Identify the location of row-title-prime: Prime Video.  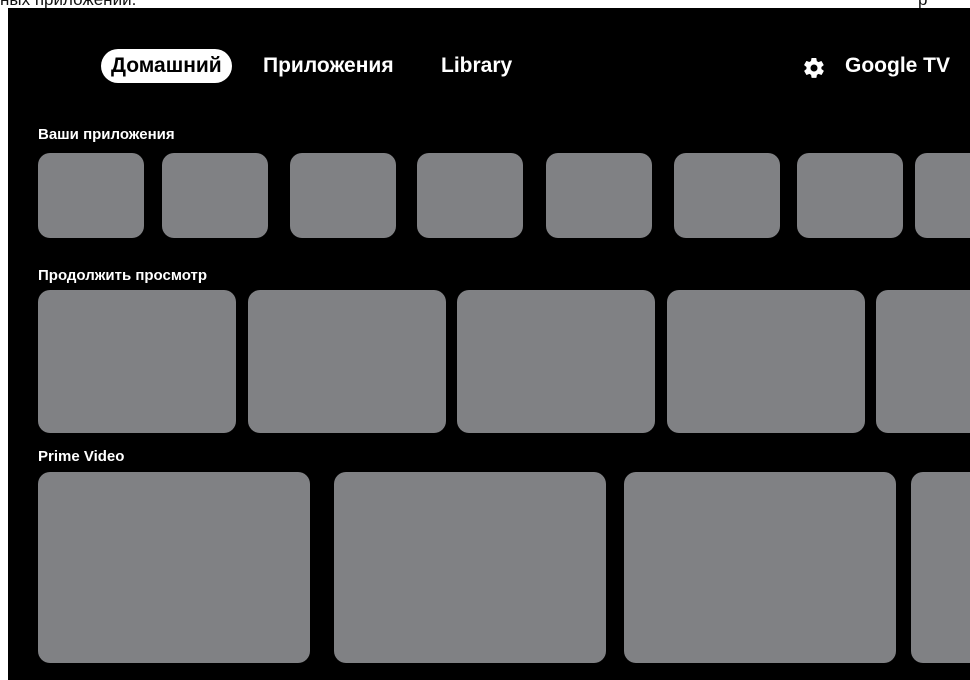
(81, 456).